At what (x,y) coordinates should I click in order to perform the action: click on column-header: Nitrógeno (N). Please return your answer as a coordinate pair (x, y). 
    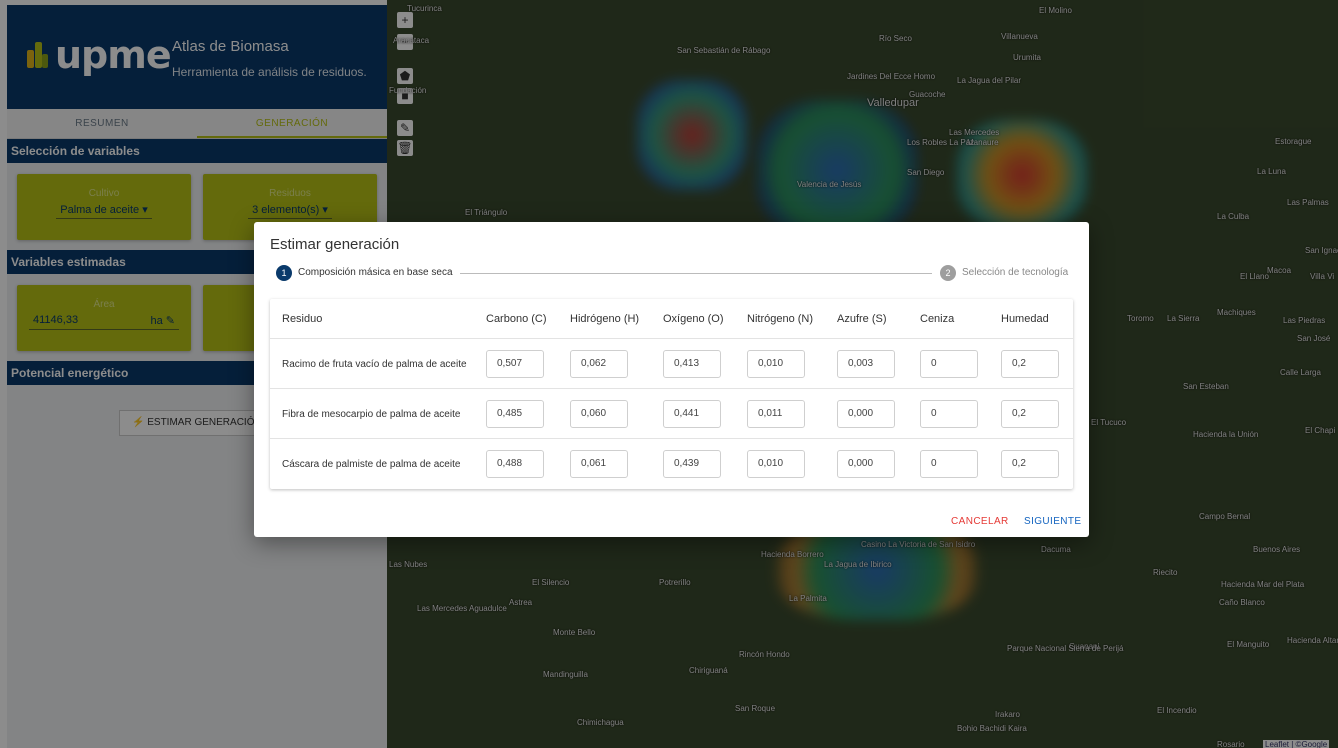
    Looking at the image, I should click on (780, 319).